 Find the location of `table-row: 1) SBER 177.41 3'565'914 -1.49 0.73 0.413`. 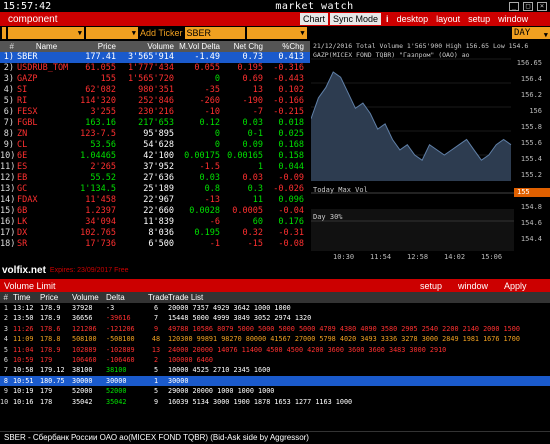

table-row: 1) SBER 177.41 3'565'914 -1.49 0.73 0.413 is located at coordinates (155, 57).